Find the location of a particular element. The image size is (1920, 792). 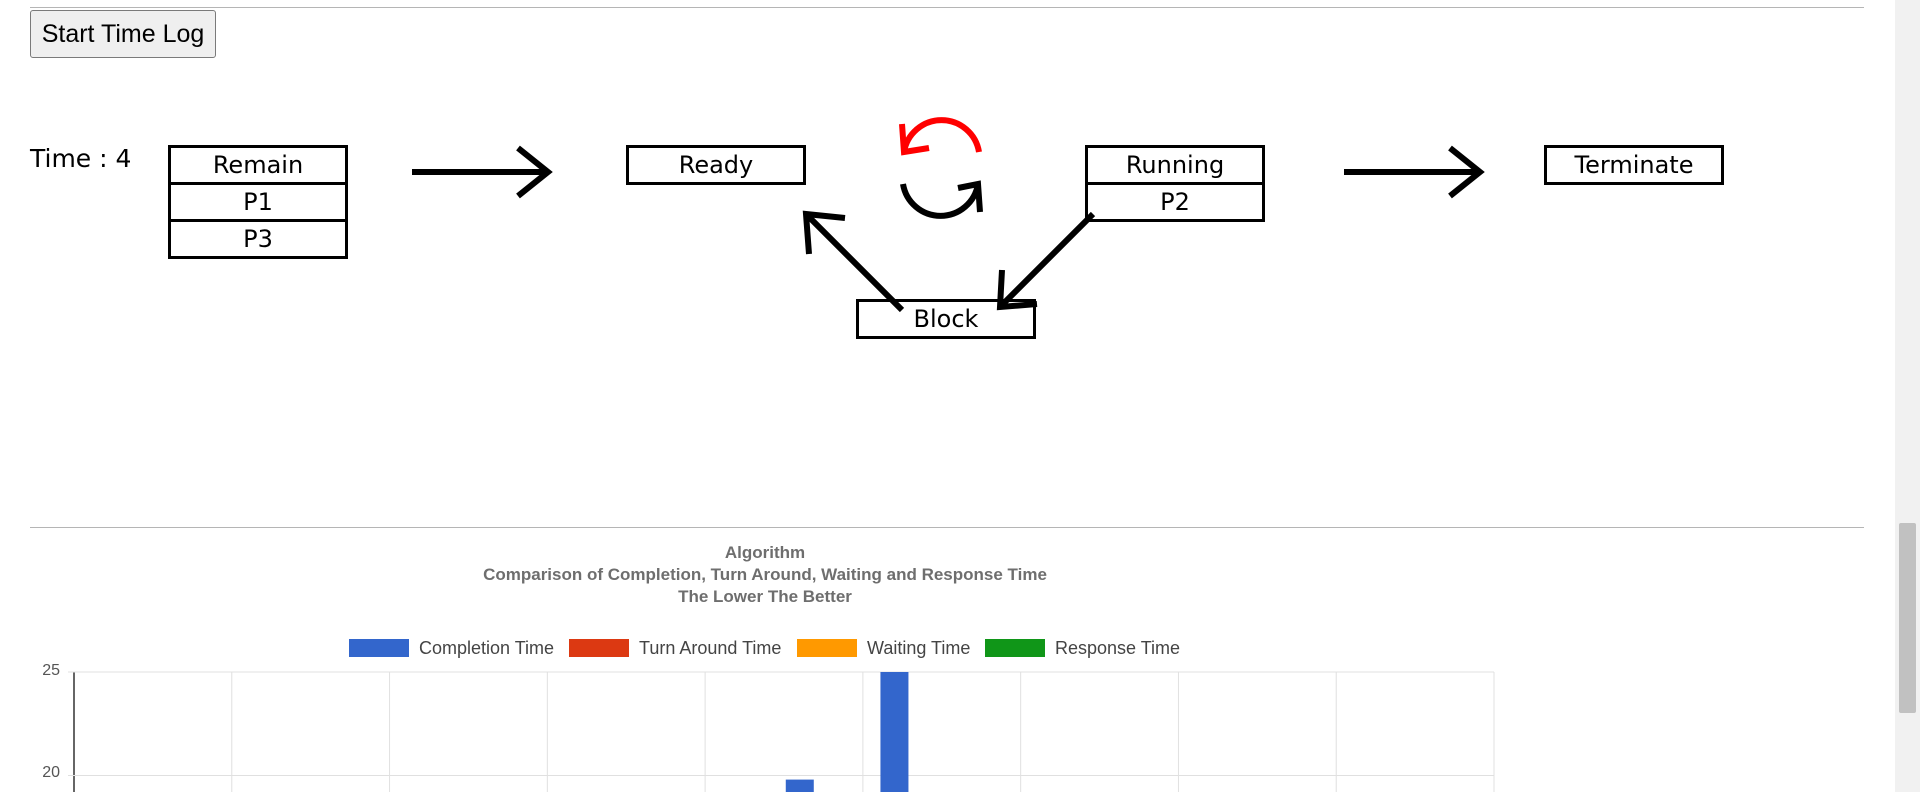

chart-plot-area is located at coordinates (781, 731).